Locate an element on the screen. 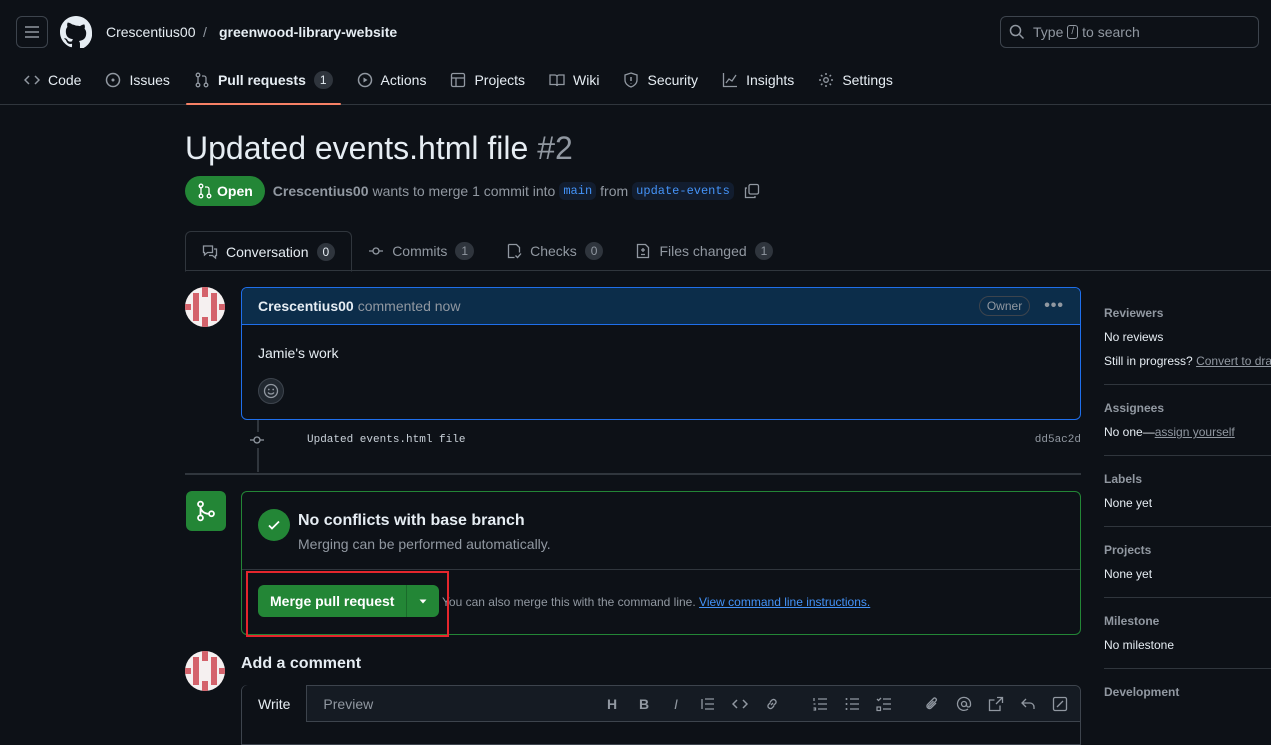  shield-icon is located at coordinates (631, 80).